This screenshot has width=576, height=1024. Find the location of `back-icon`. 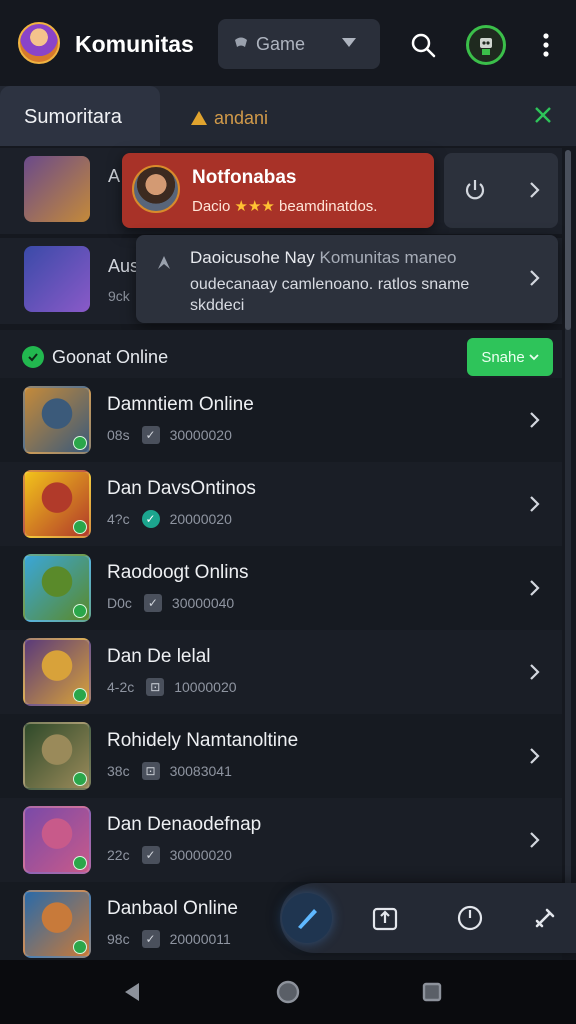

back-icon is located at coordinates (132, 992).